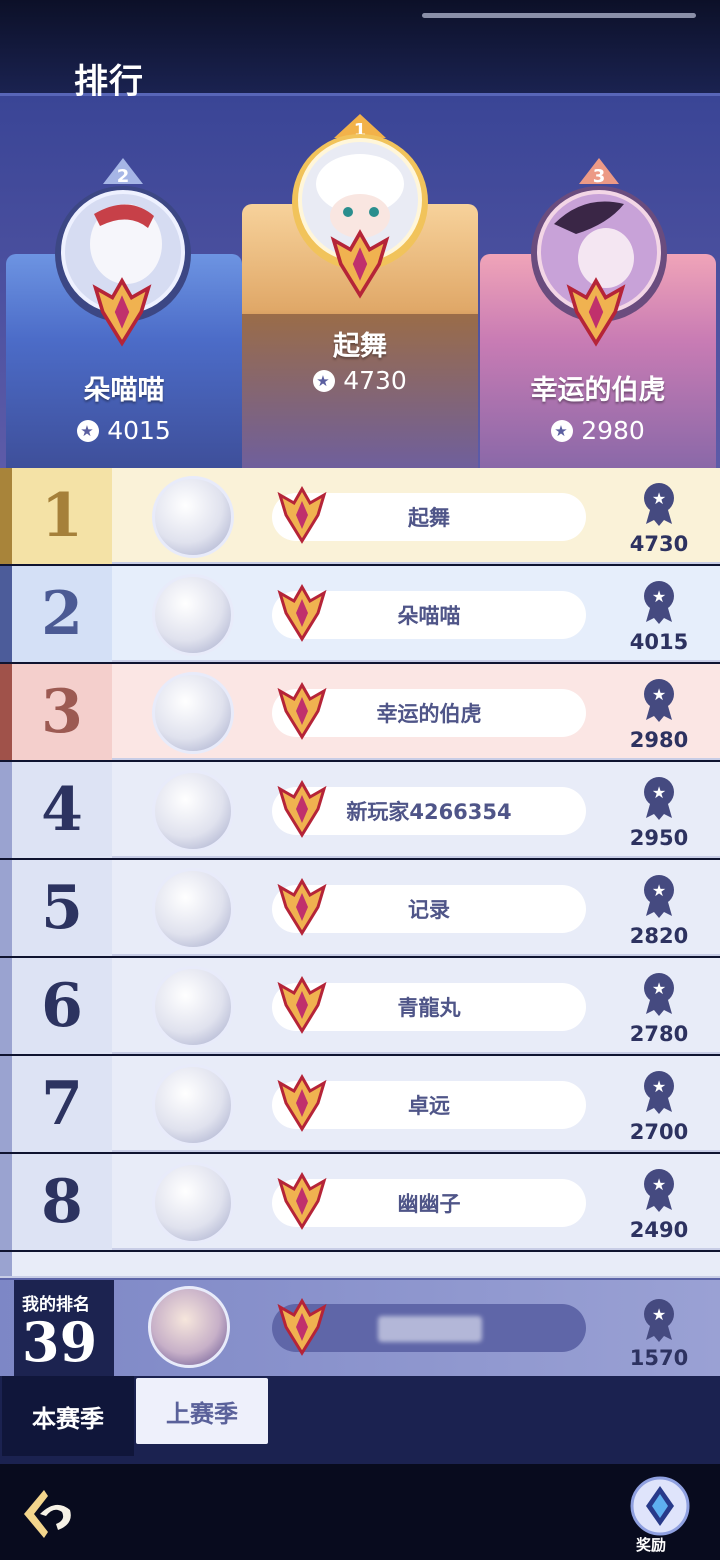 Image resolution: width=720 pixels, height=1560 pixels. Describe the element at coordinates (360, 1202) in the screenshot. I see `table-row: 8 幽幽子 ★ 2490` at that location.